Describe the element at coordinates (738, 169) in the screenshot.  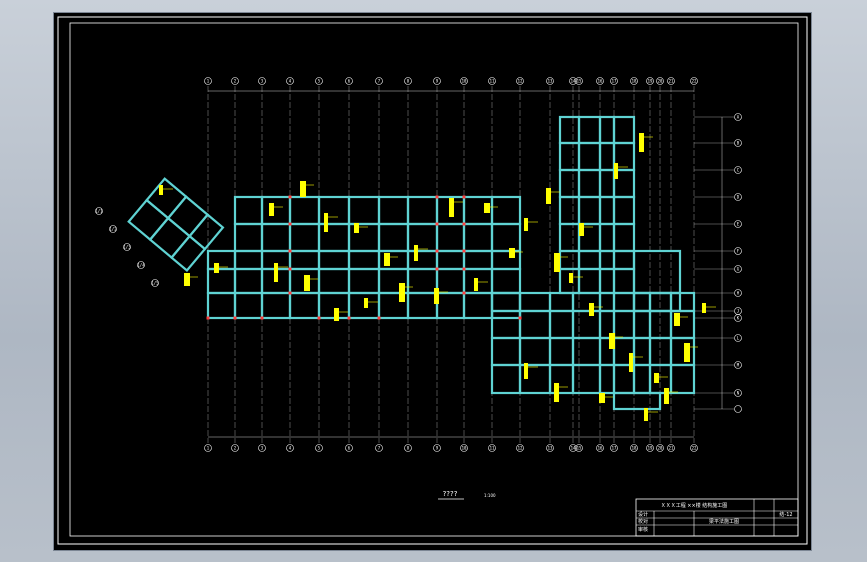
I see `axis-label-right: C` at that location.